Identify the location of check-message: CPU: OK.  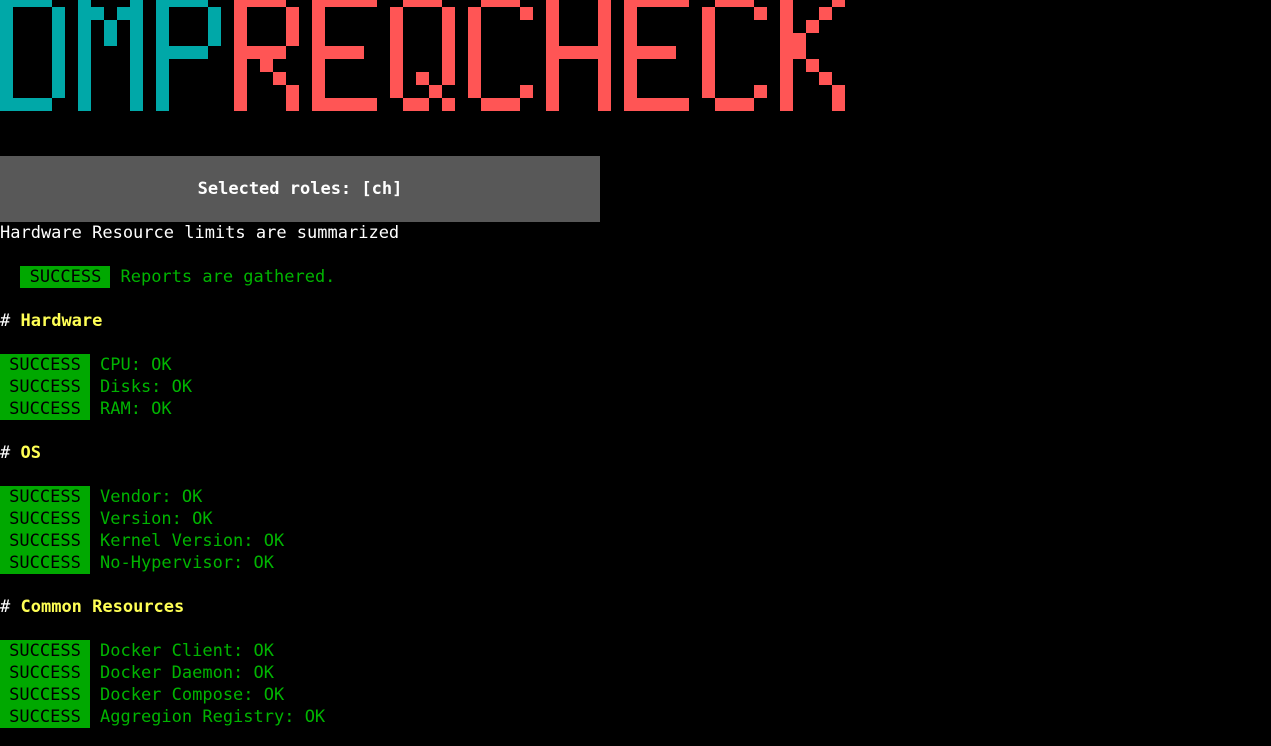
(136, 365).